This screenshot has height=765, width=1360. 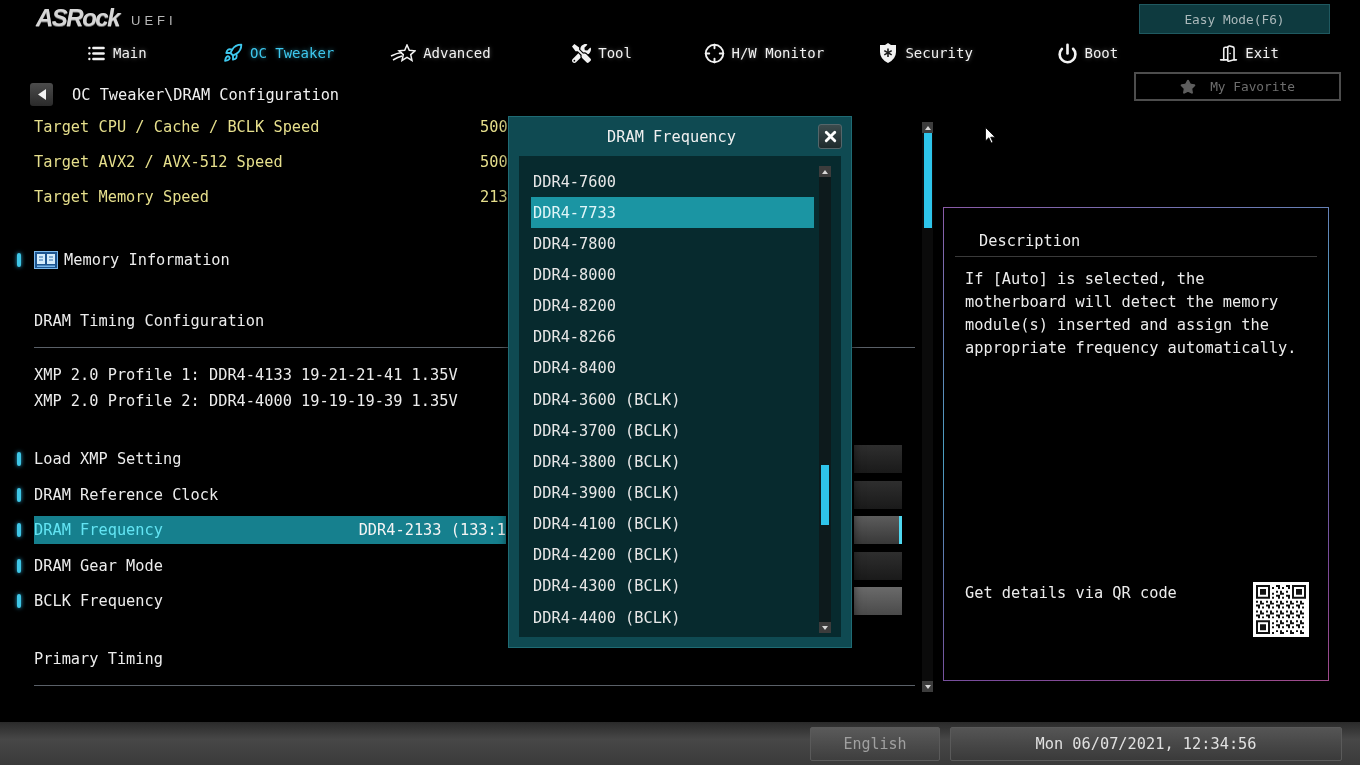 I want to click on triangle-left-icon, so click(x=41, y=94).